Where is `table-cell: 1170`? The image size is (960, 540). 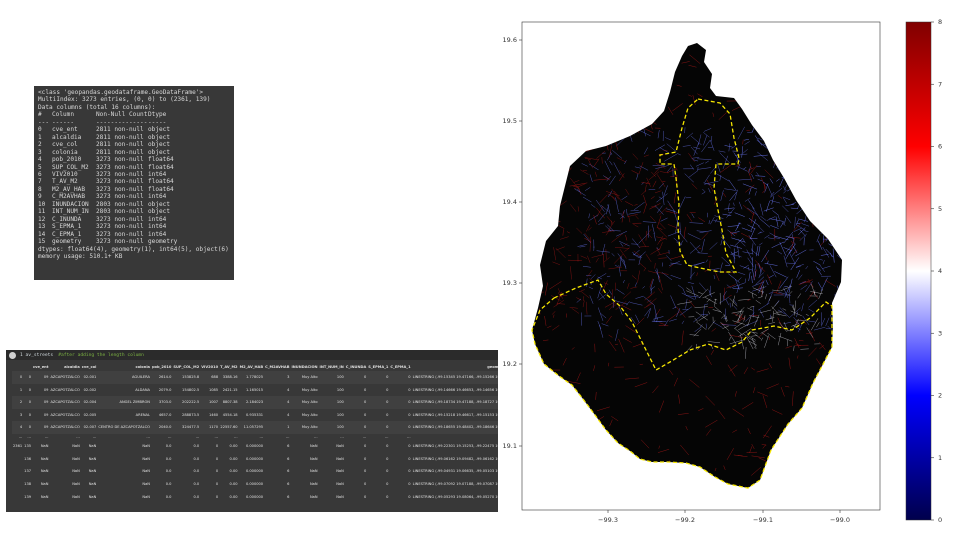 table-cell: 1170 is located at coordinates (210, 427).